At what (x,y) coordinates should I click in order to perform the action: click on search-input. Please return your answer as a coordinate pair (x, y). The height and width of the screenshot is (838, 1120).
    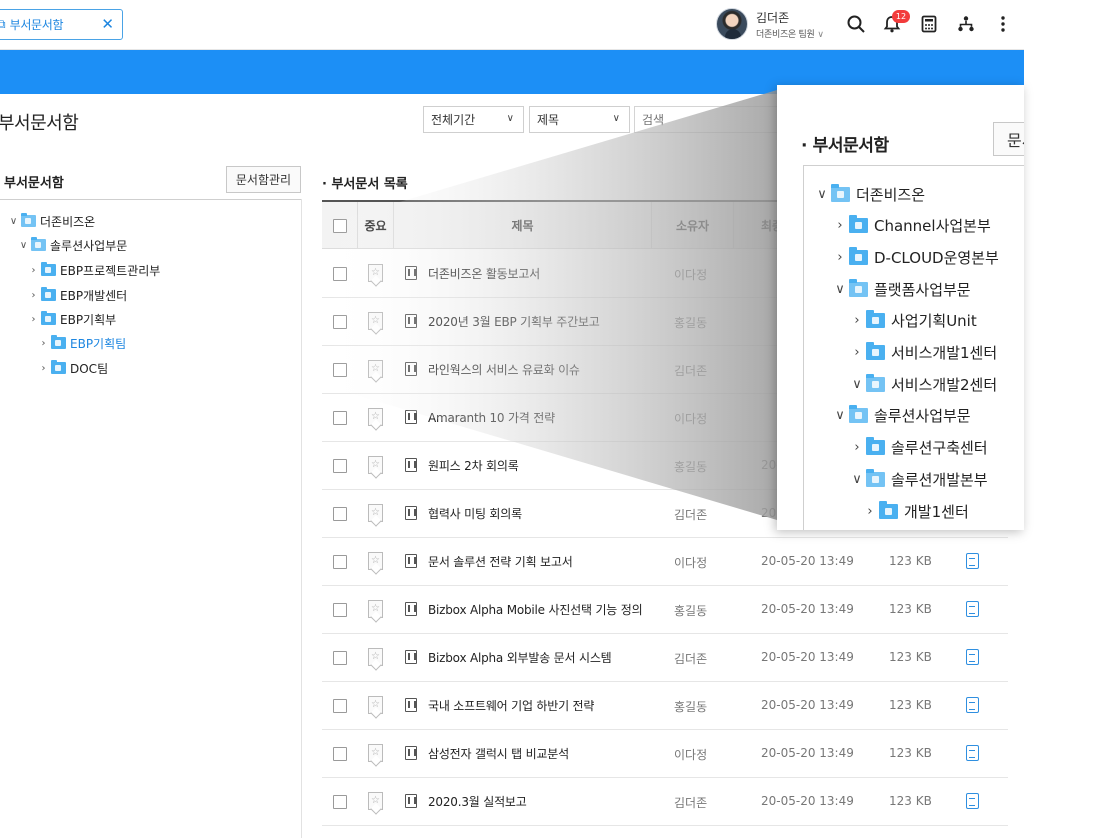
    Looking at the image, I should click on (714, 119).